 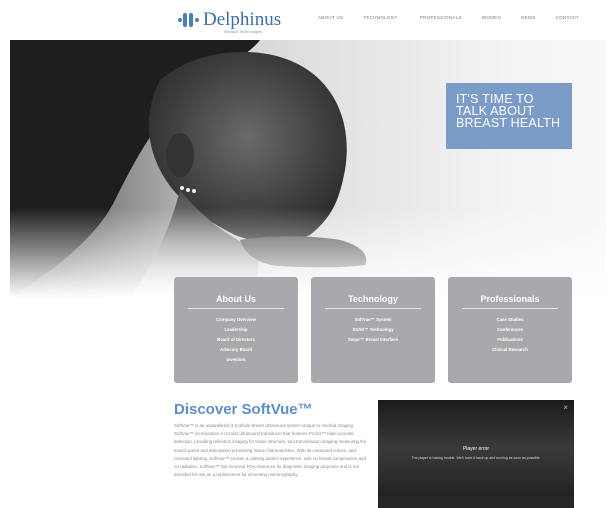 I want to click on card-title: About Us, so click(x=236, y=299).